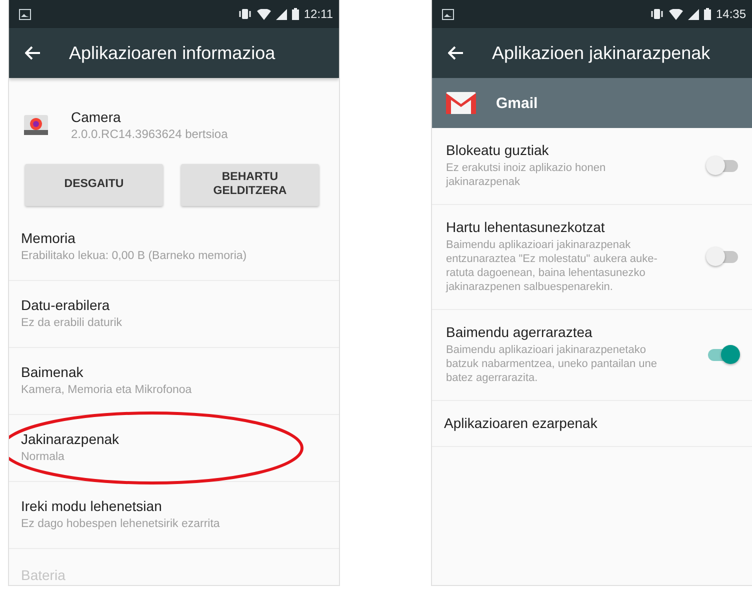  What do you see at coordinates (498, 150) in the screenshot?
I see `setting-title: Blokeatu guztiak` at bounding box center [498, 150].